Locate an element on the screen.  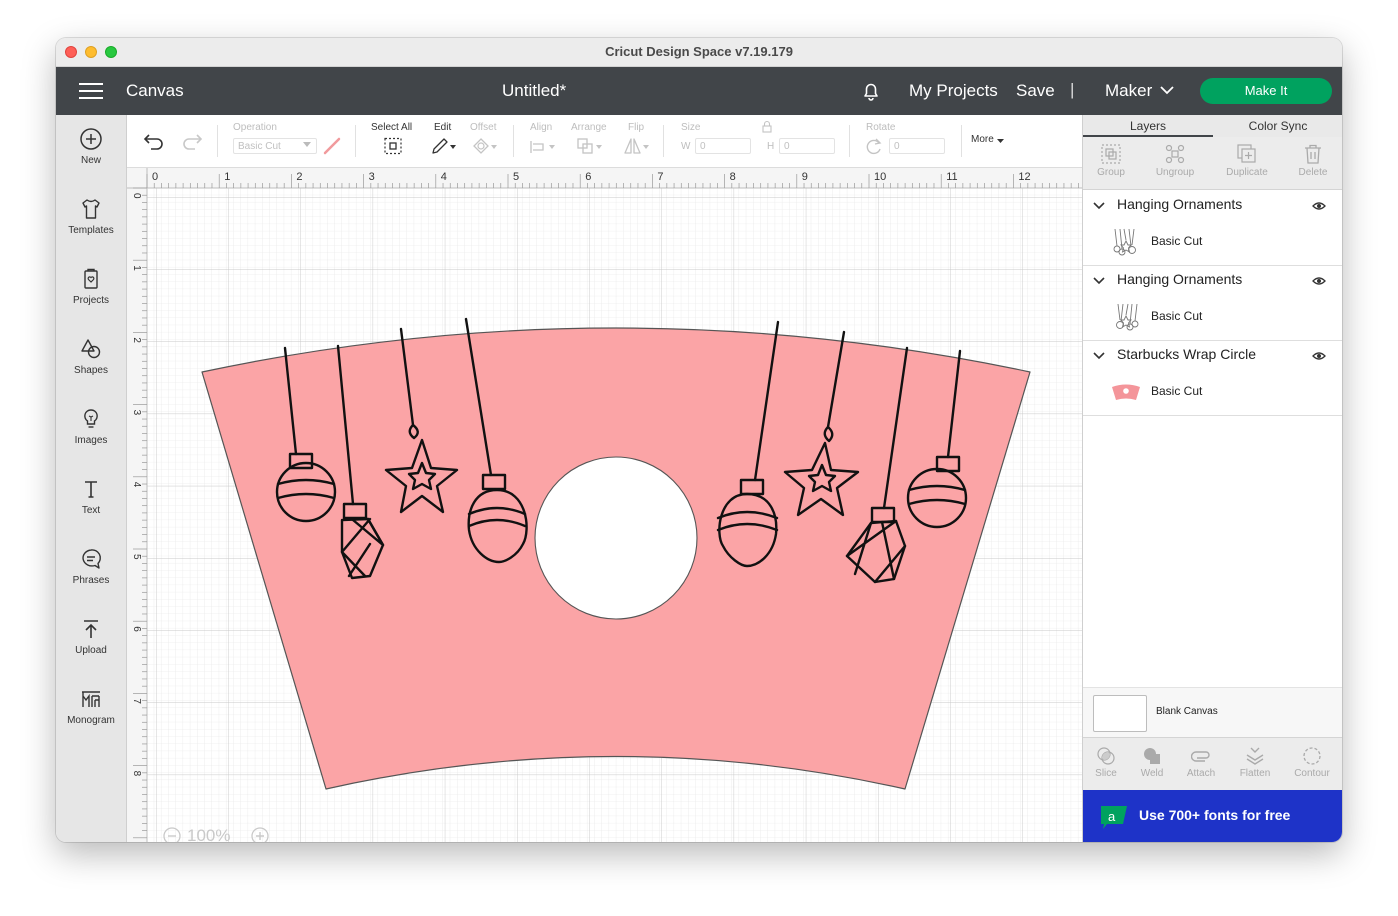
zoom-in-icon is located at coordinates (260, 834).